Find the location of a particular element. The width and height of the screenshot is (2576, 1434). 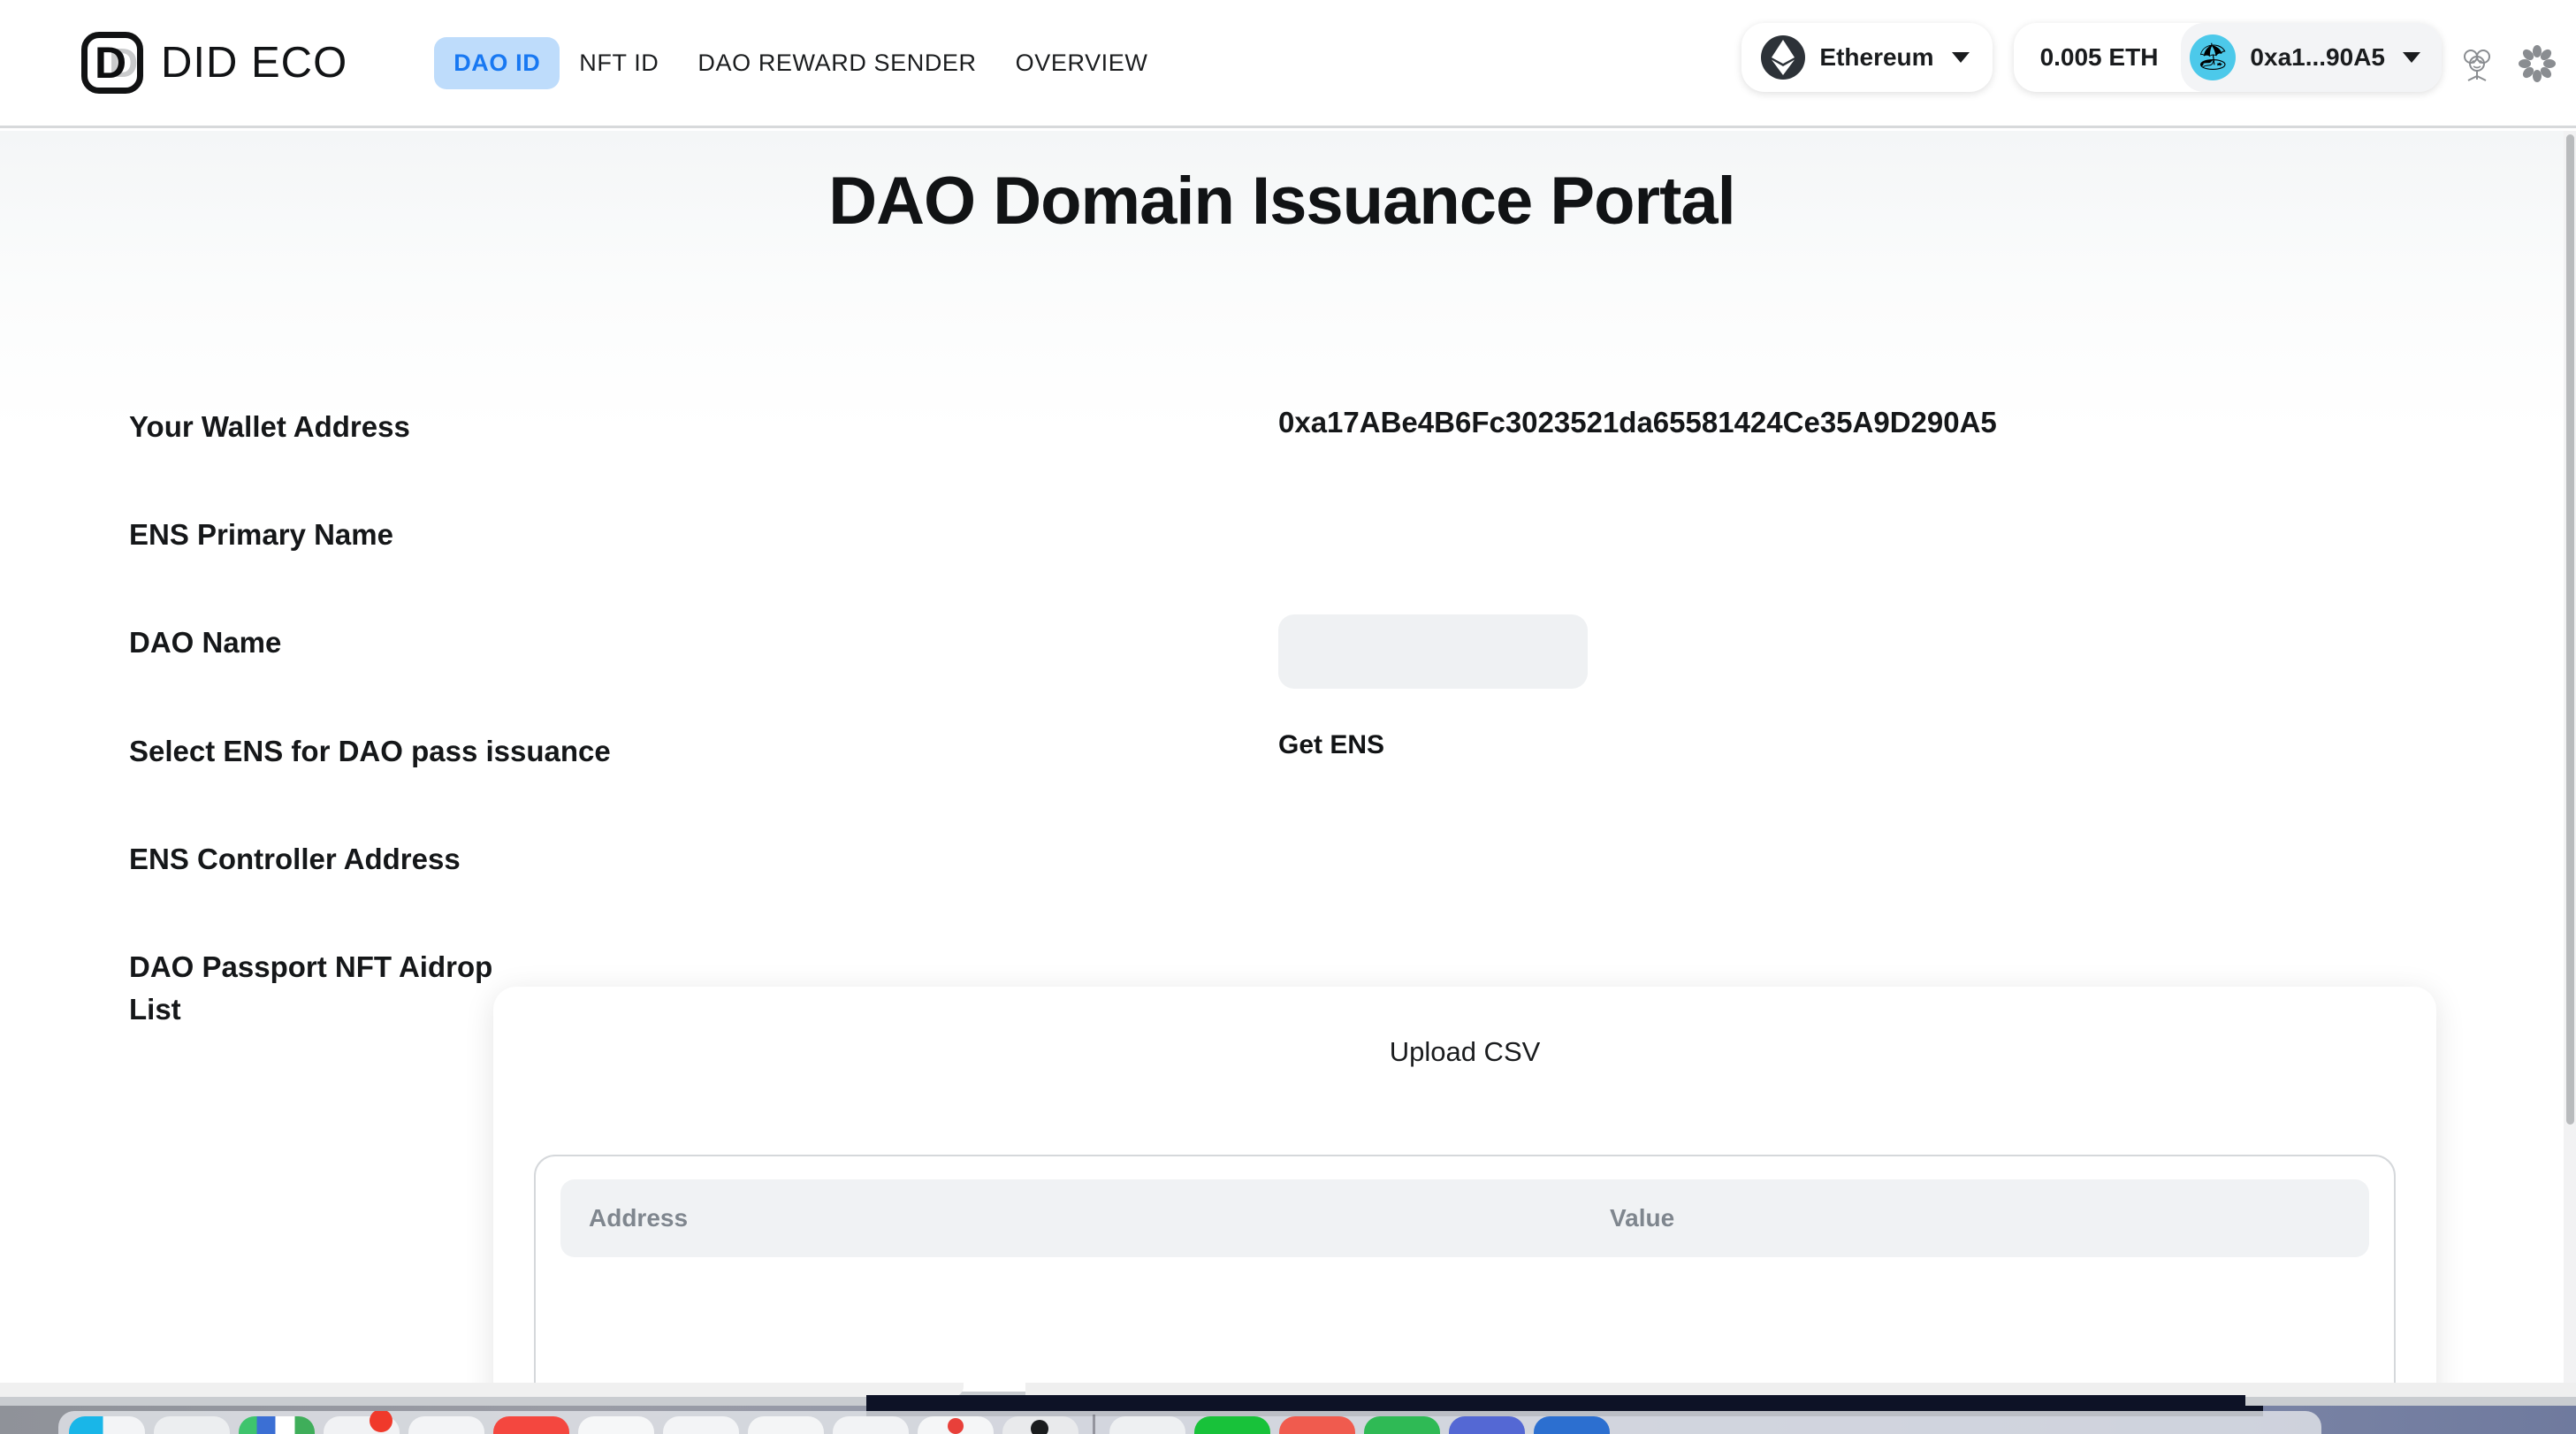

label-ens-controller-address: ENS Controller Address is located at coordinates (295, 859).